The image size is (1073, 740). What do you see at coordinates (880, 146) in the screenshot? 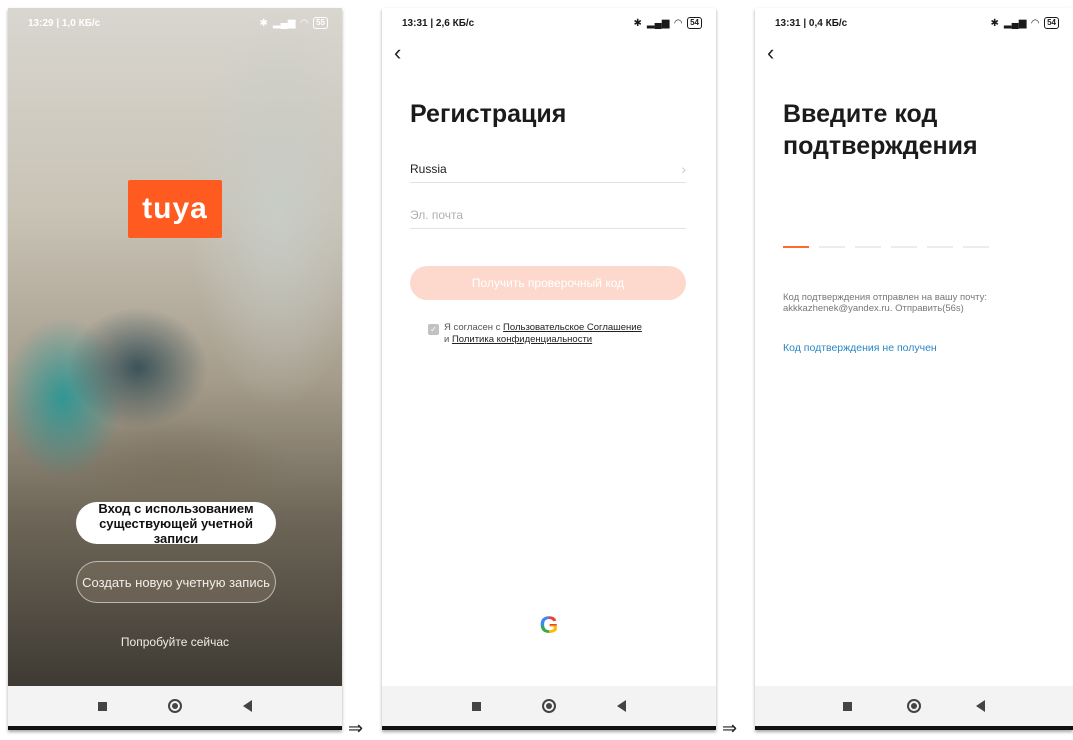
I see `title-line2: подтверждения` at bounding box center [880, 146].